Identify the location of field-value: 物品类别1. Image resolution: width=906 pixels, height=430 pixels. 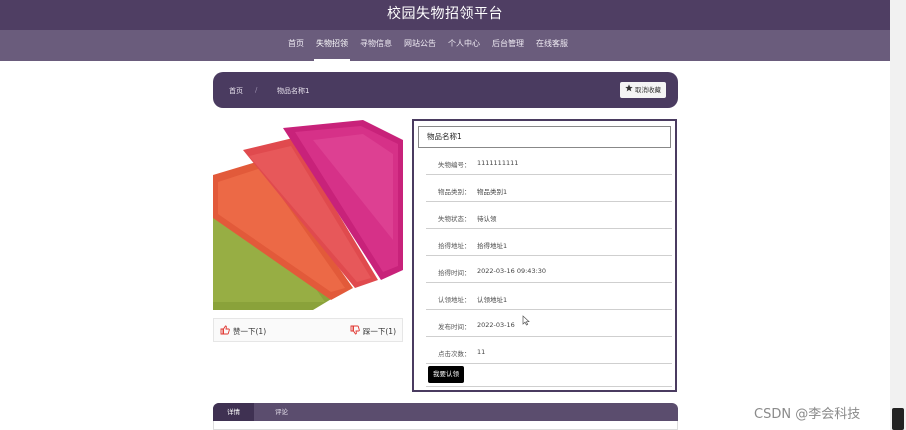
(492, 192).